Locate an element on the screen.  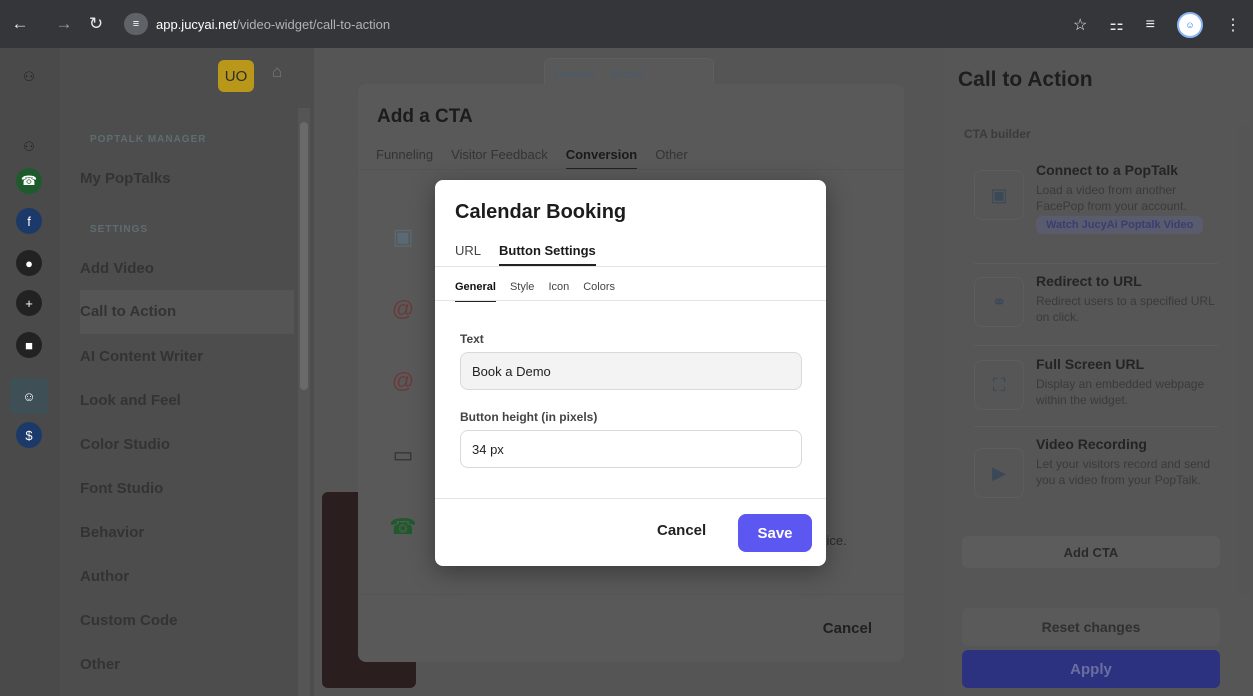
text-field-label: Text is located at coordinates (472, 339).